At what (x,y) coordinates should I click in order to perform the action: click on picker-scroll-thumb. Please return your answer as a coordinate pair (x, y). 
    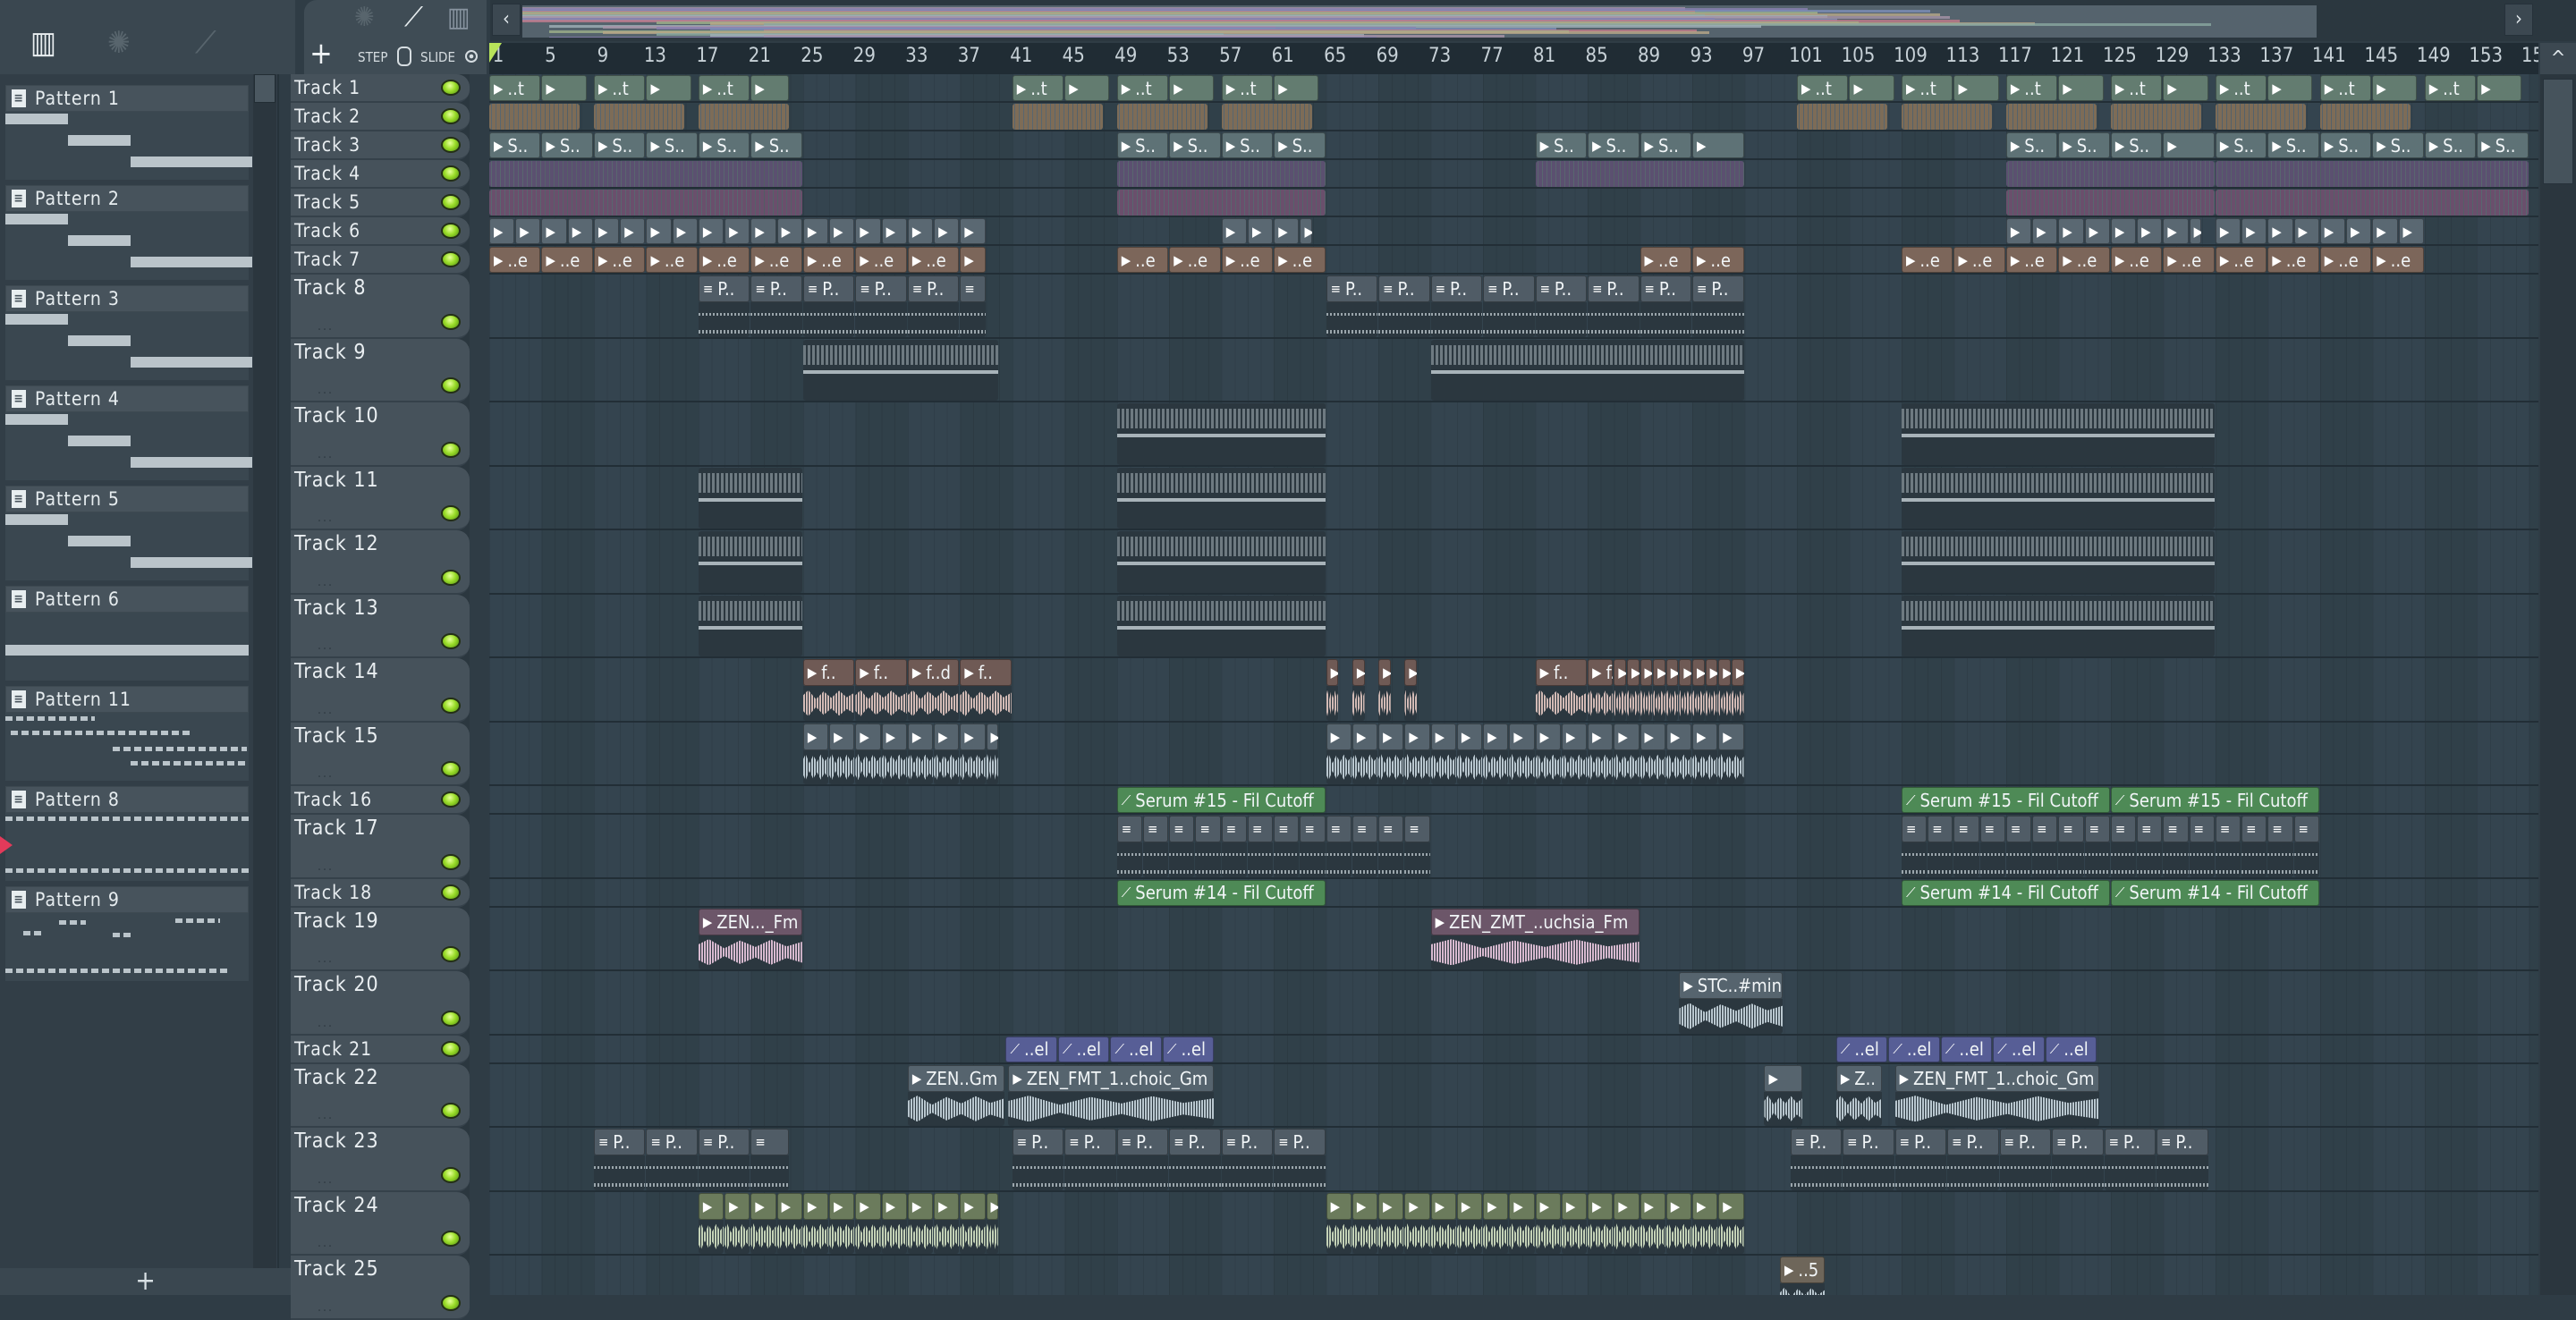
    Looking at the image, I should click on (264, 88).